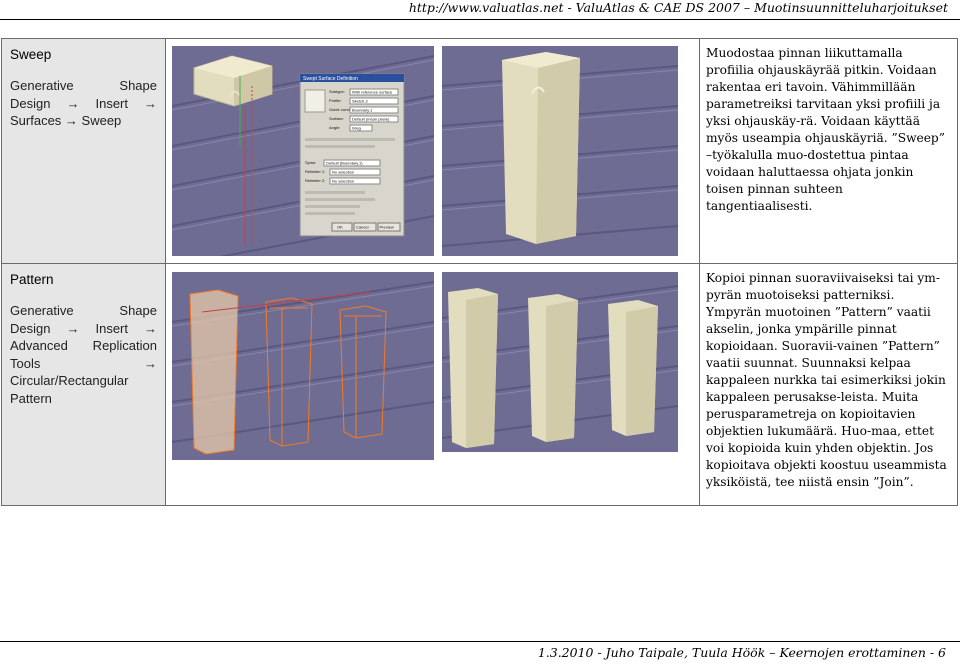  I want to click on pattern-title: Pattern, so click(32, 279).